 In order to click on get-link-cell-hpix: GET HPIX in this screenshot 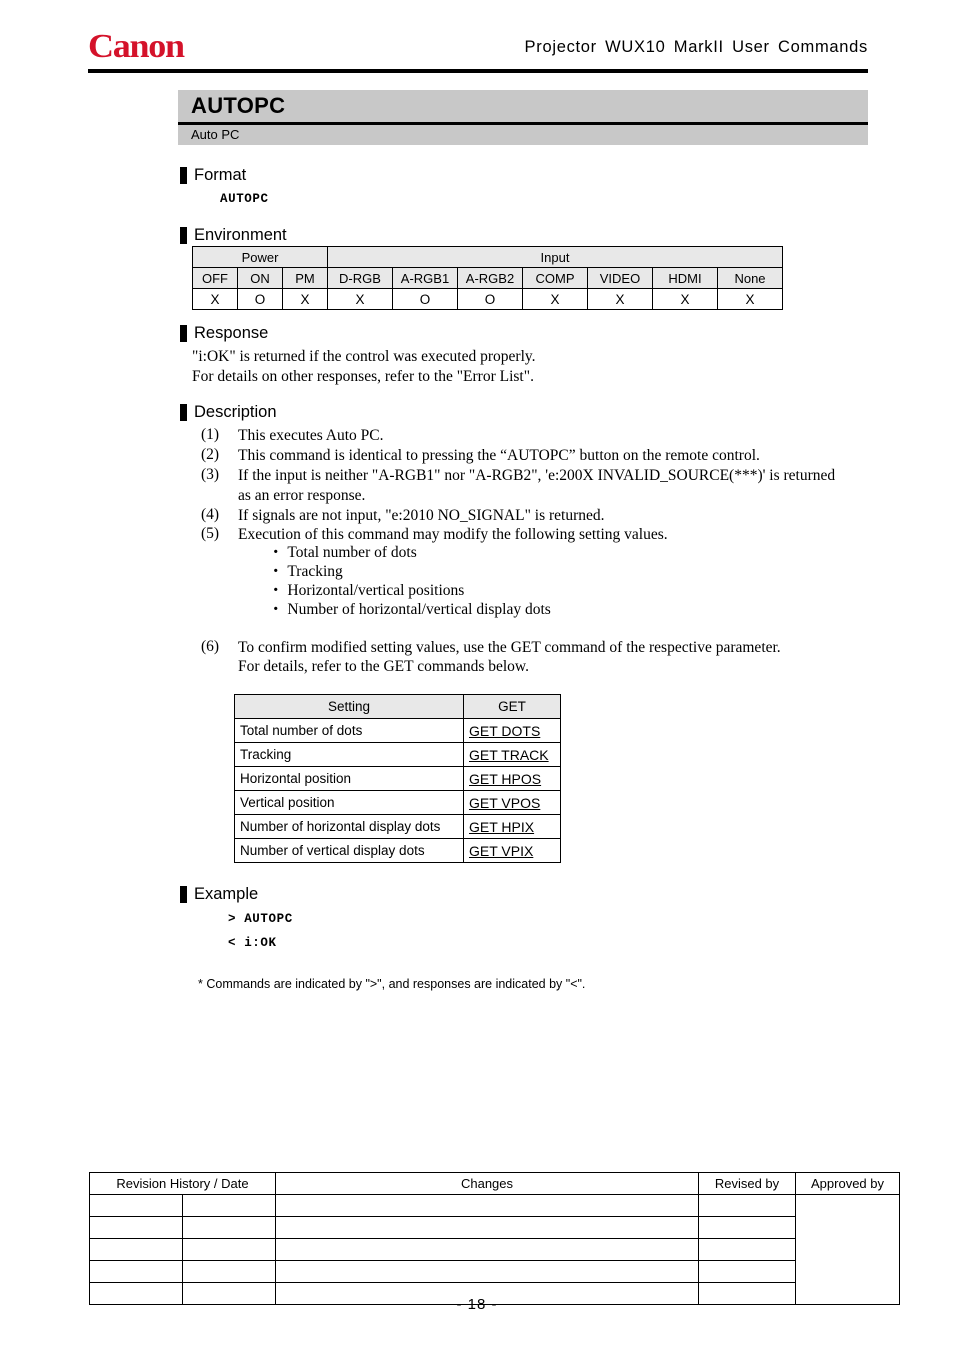, I will do `click(512, 826)`.